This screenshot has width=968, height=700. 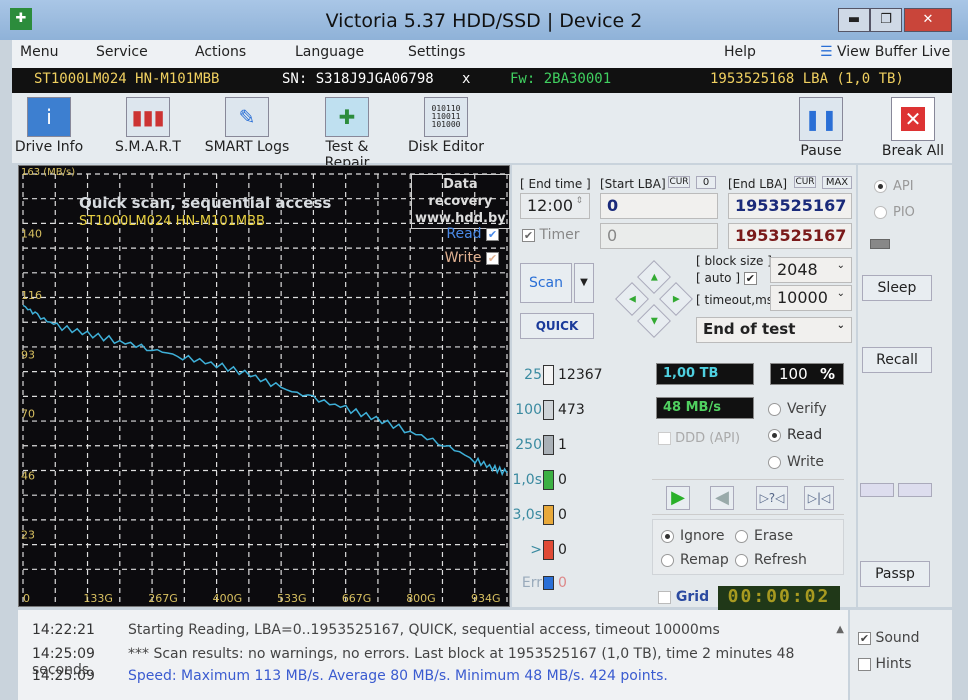 I want to click on remap-radio: Remap, so click(x=695, y=560).